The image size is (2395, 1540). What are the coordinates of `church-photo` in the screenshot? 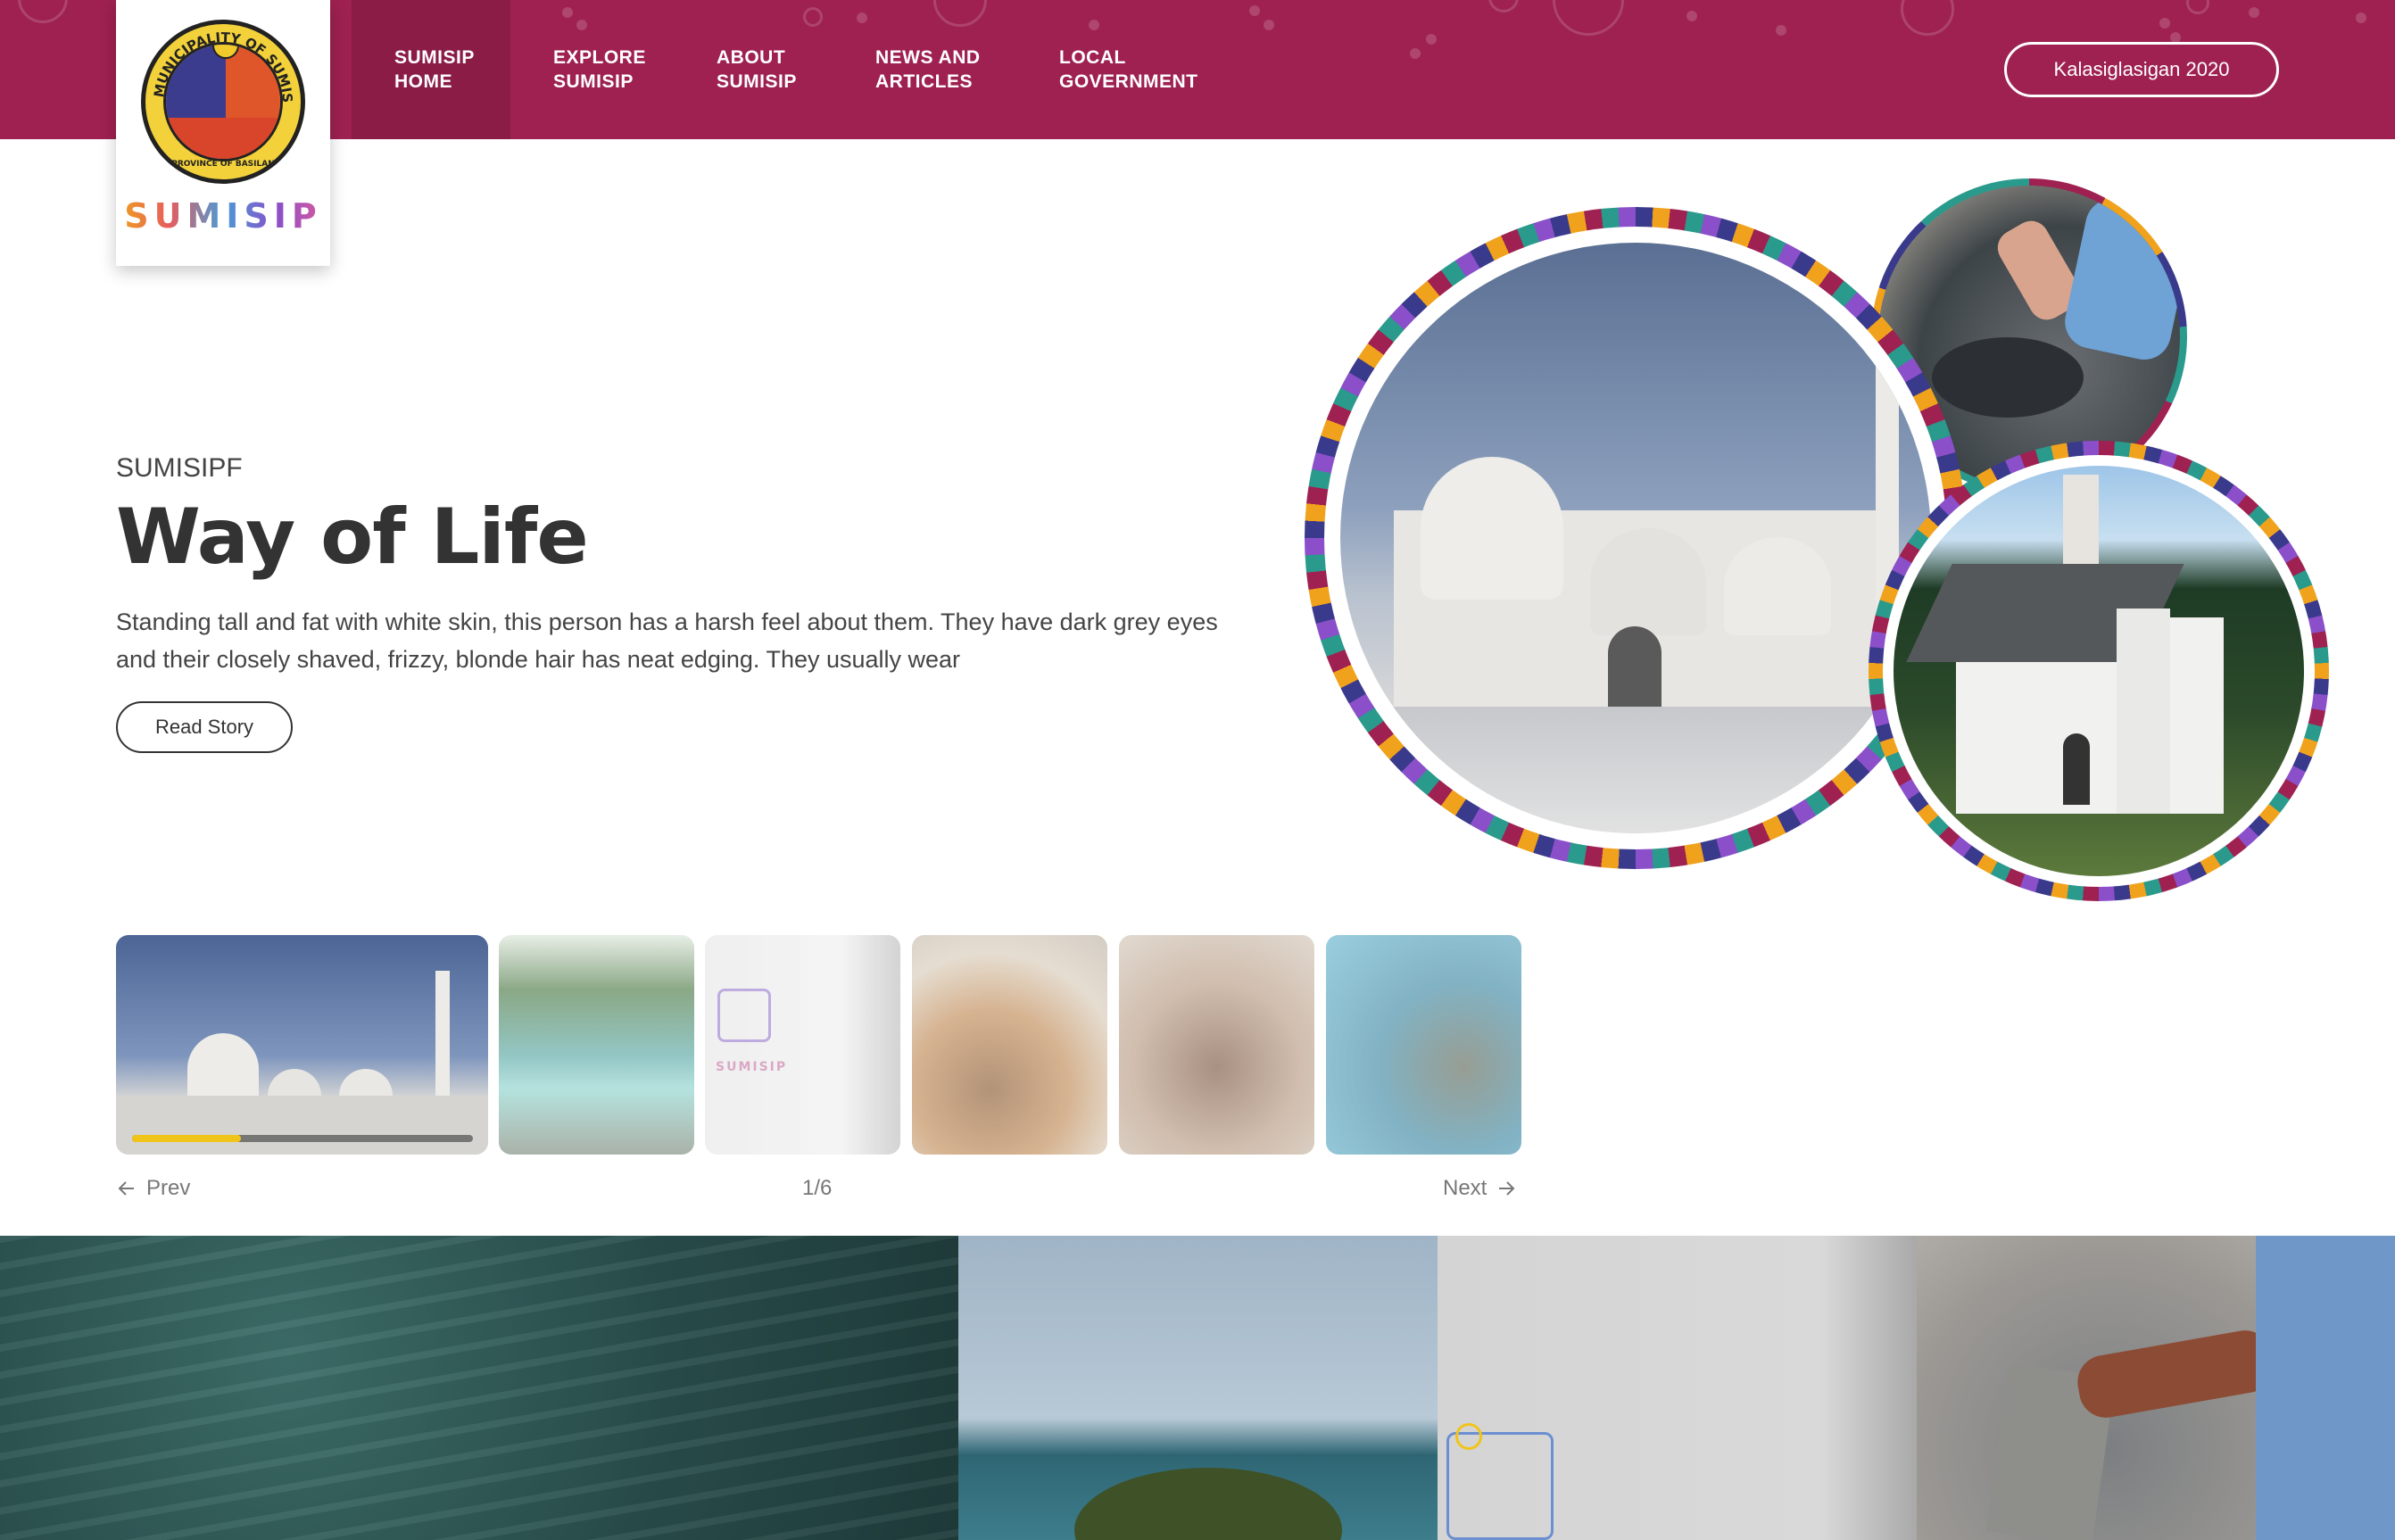 It's located at (2099, 671).